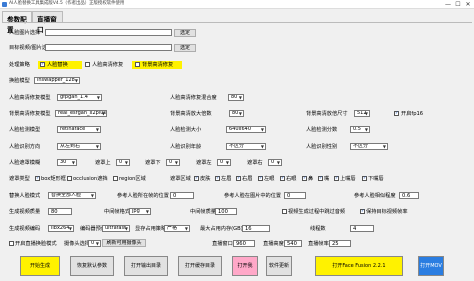  What do you see at coordinates (123, 162) in the screenshot?
I see `mask-top-select: 0 ▼` at bounding box center [123, 162].